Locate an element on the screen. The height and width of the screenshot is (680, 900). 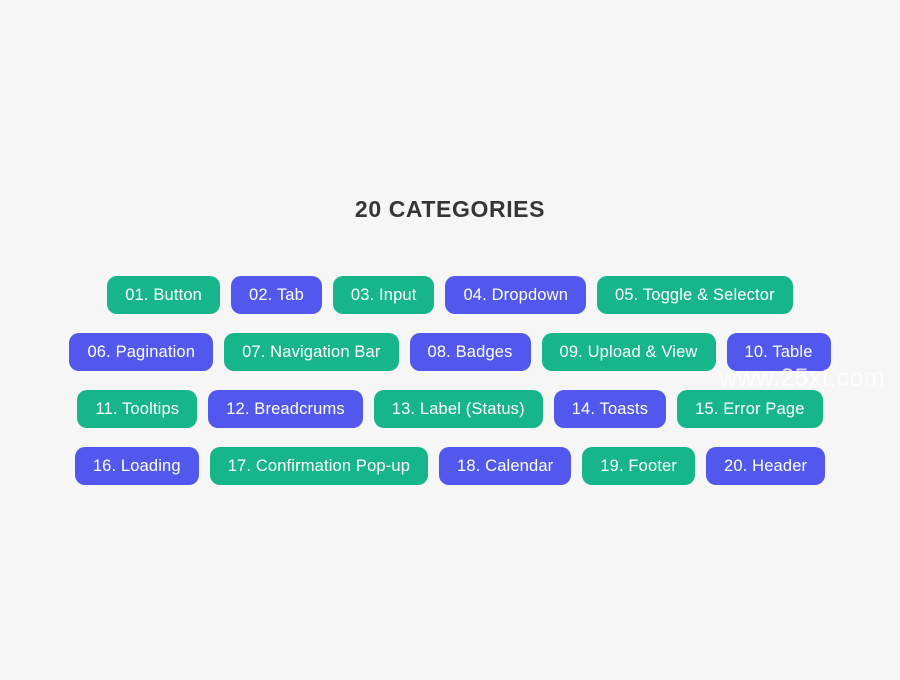
category-tag: 17. Confirmation Pop-up is located at coordinates (319, 466).